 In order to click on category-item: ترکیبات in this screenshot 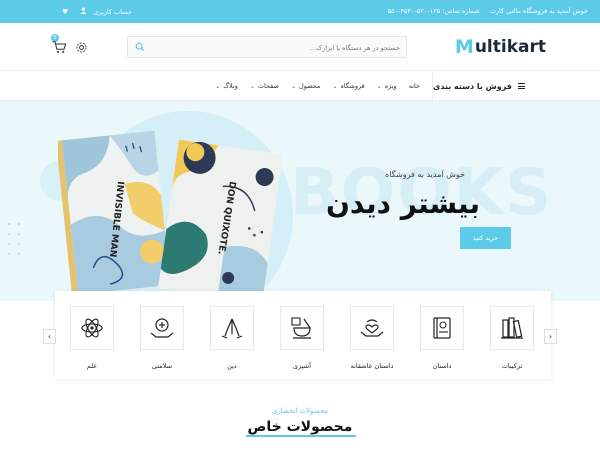, I will do `click(512, 338)`.